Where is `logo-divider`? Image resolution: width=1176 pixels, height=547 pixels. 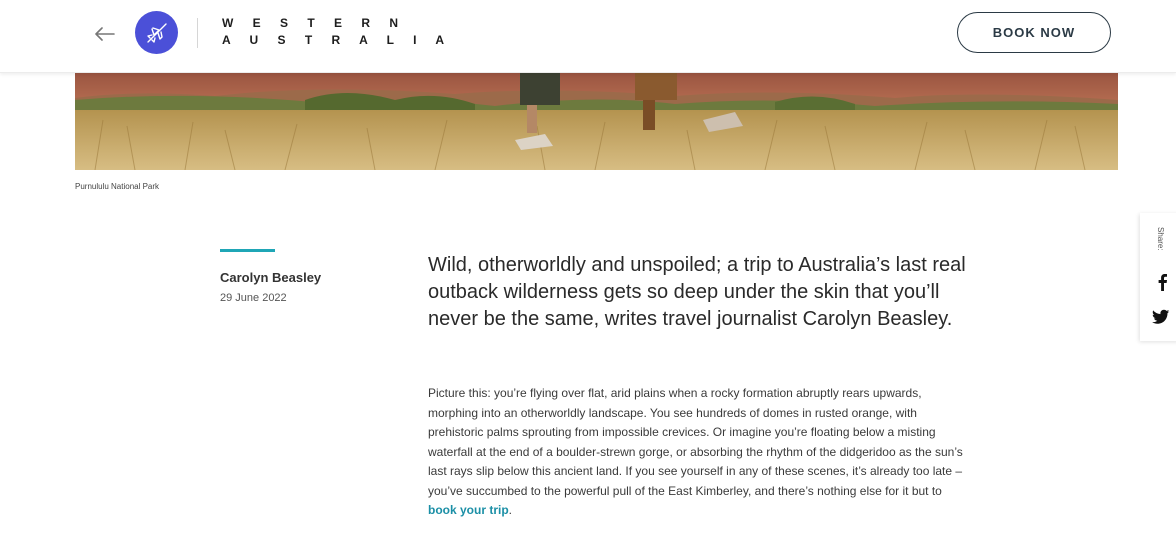 logo-divider is located at coordinates (197, 33).